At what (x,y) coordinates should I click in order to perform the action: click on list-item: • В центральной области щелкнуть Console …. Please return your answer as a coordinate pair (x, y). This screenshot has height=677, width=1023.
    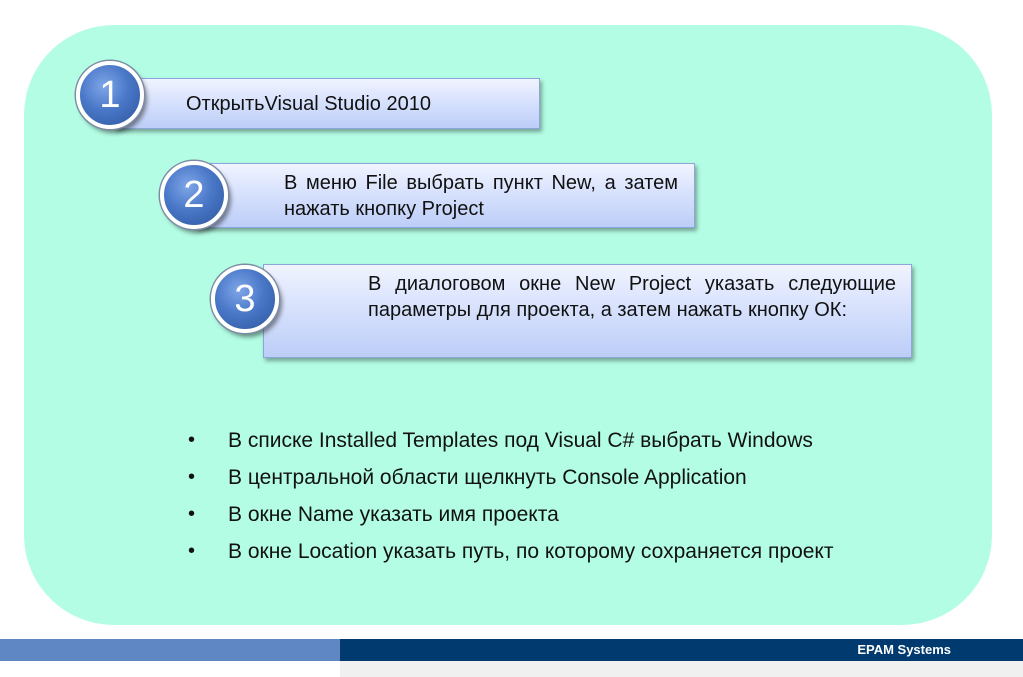
    Looking at the image, I should click on (509, 477).